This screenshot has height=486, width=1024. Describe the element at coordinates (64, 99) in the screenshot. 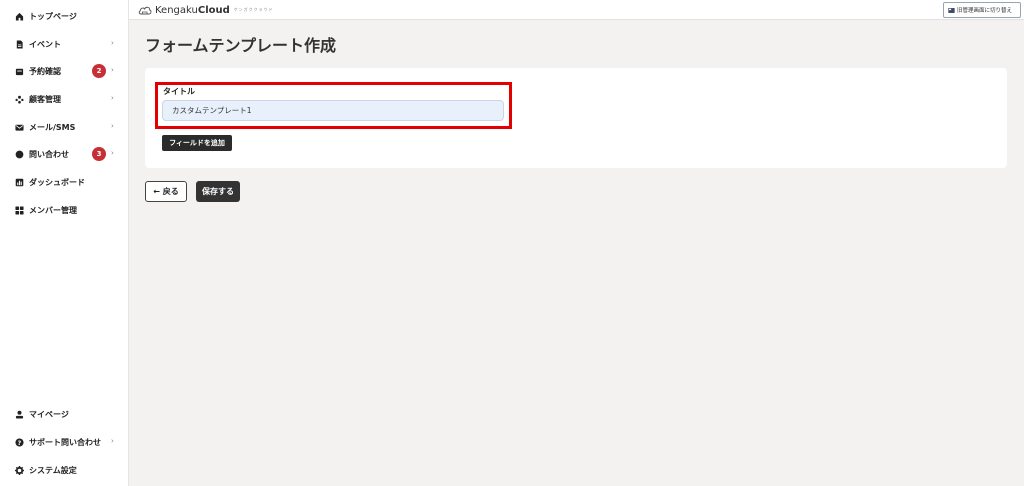

I see `sidebar-item-customers: 顧客管理 ›` at that location.